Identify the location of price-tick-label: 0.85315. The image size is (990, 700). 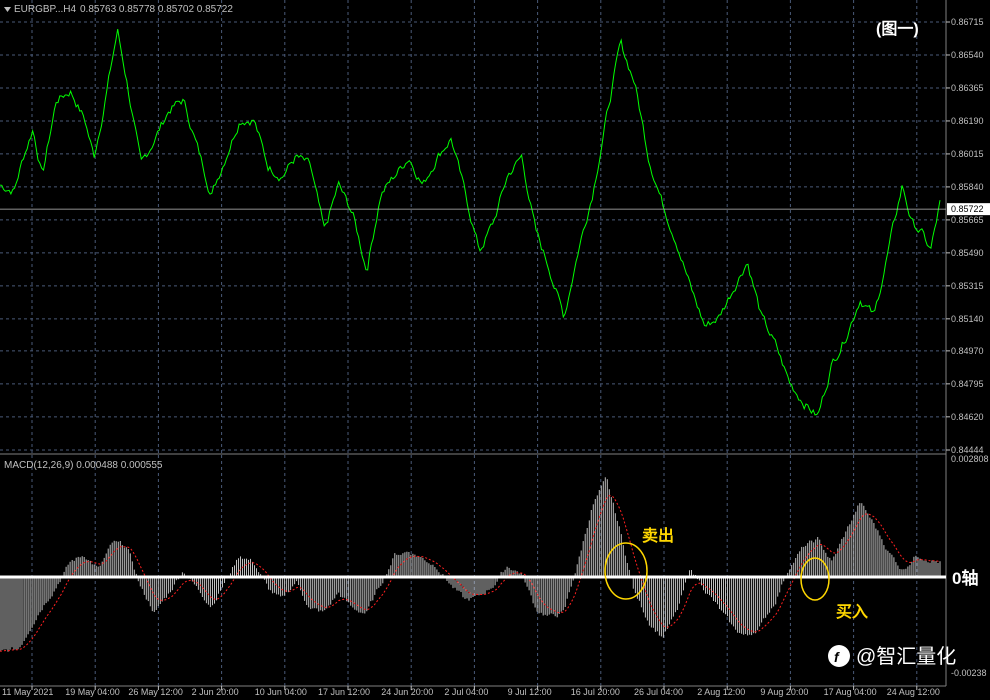
(967, 286).